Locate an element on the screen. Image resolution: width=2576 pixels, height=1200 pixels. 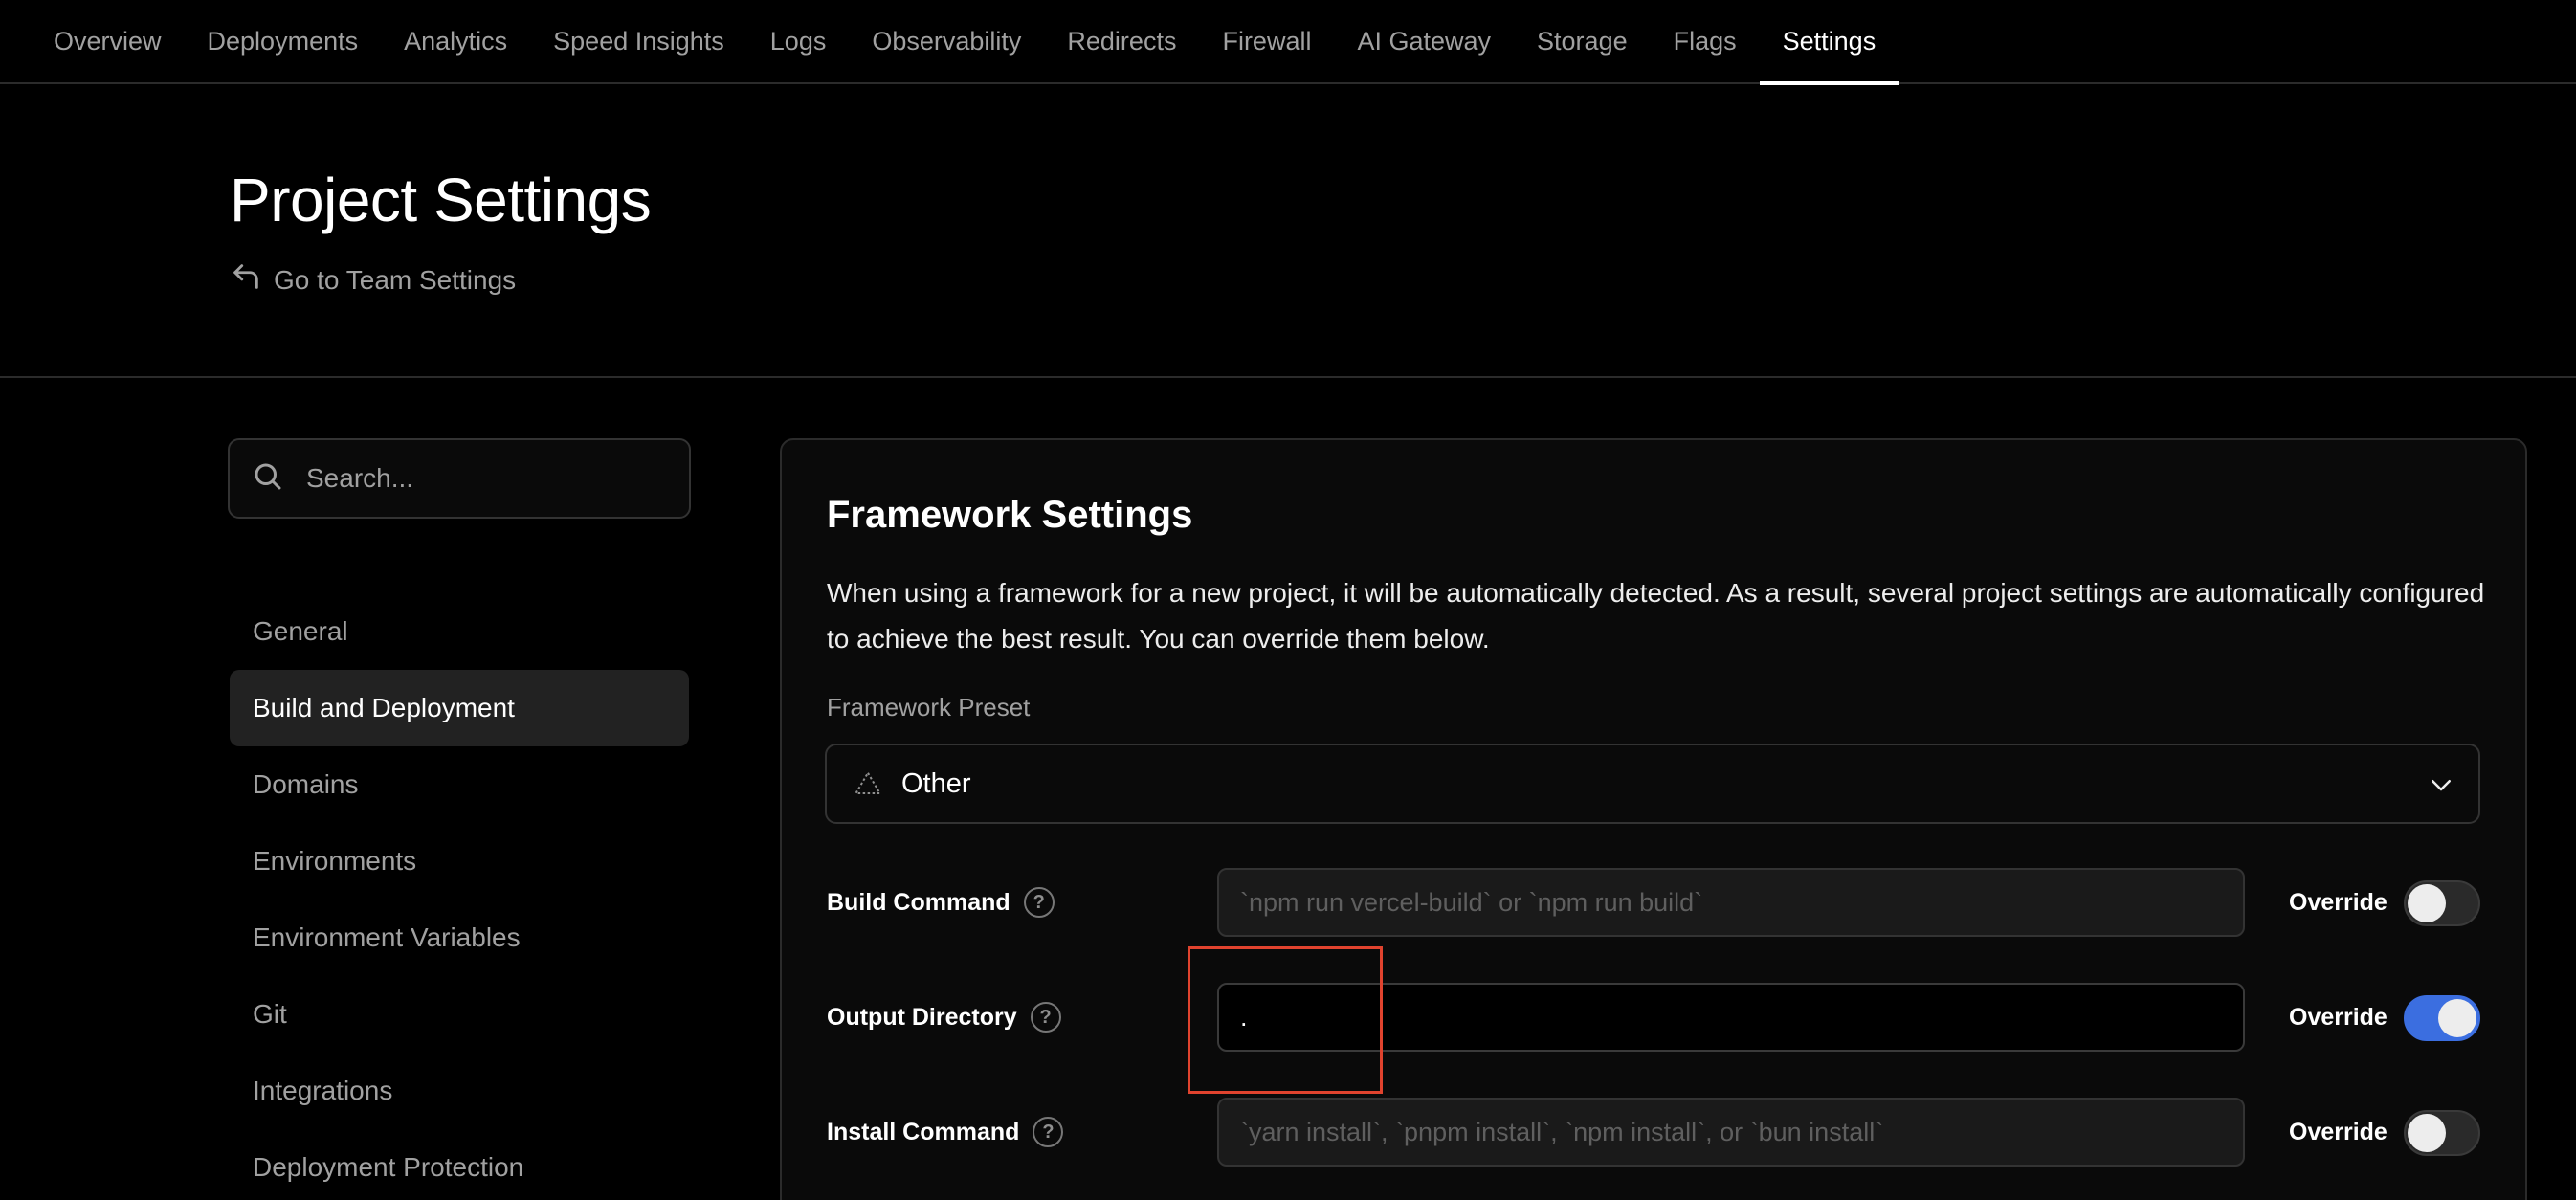
sidebar-item-deployment-protection: Deployment Protection is located at coordinates (459, 1164).